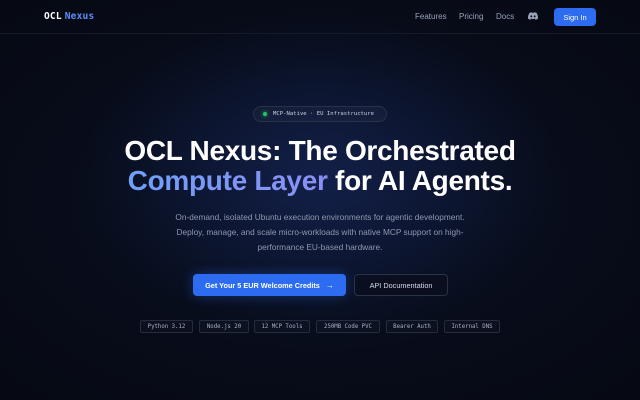 The image size is (640, 400). What do you see at coordinates (166, 326) in the screenshot?
I see `tech-chip-python: Python 3.12` at bounding box center [166, 326].